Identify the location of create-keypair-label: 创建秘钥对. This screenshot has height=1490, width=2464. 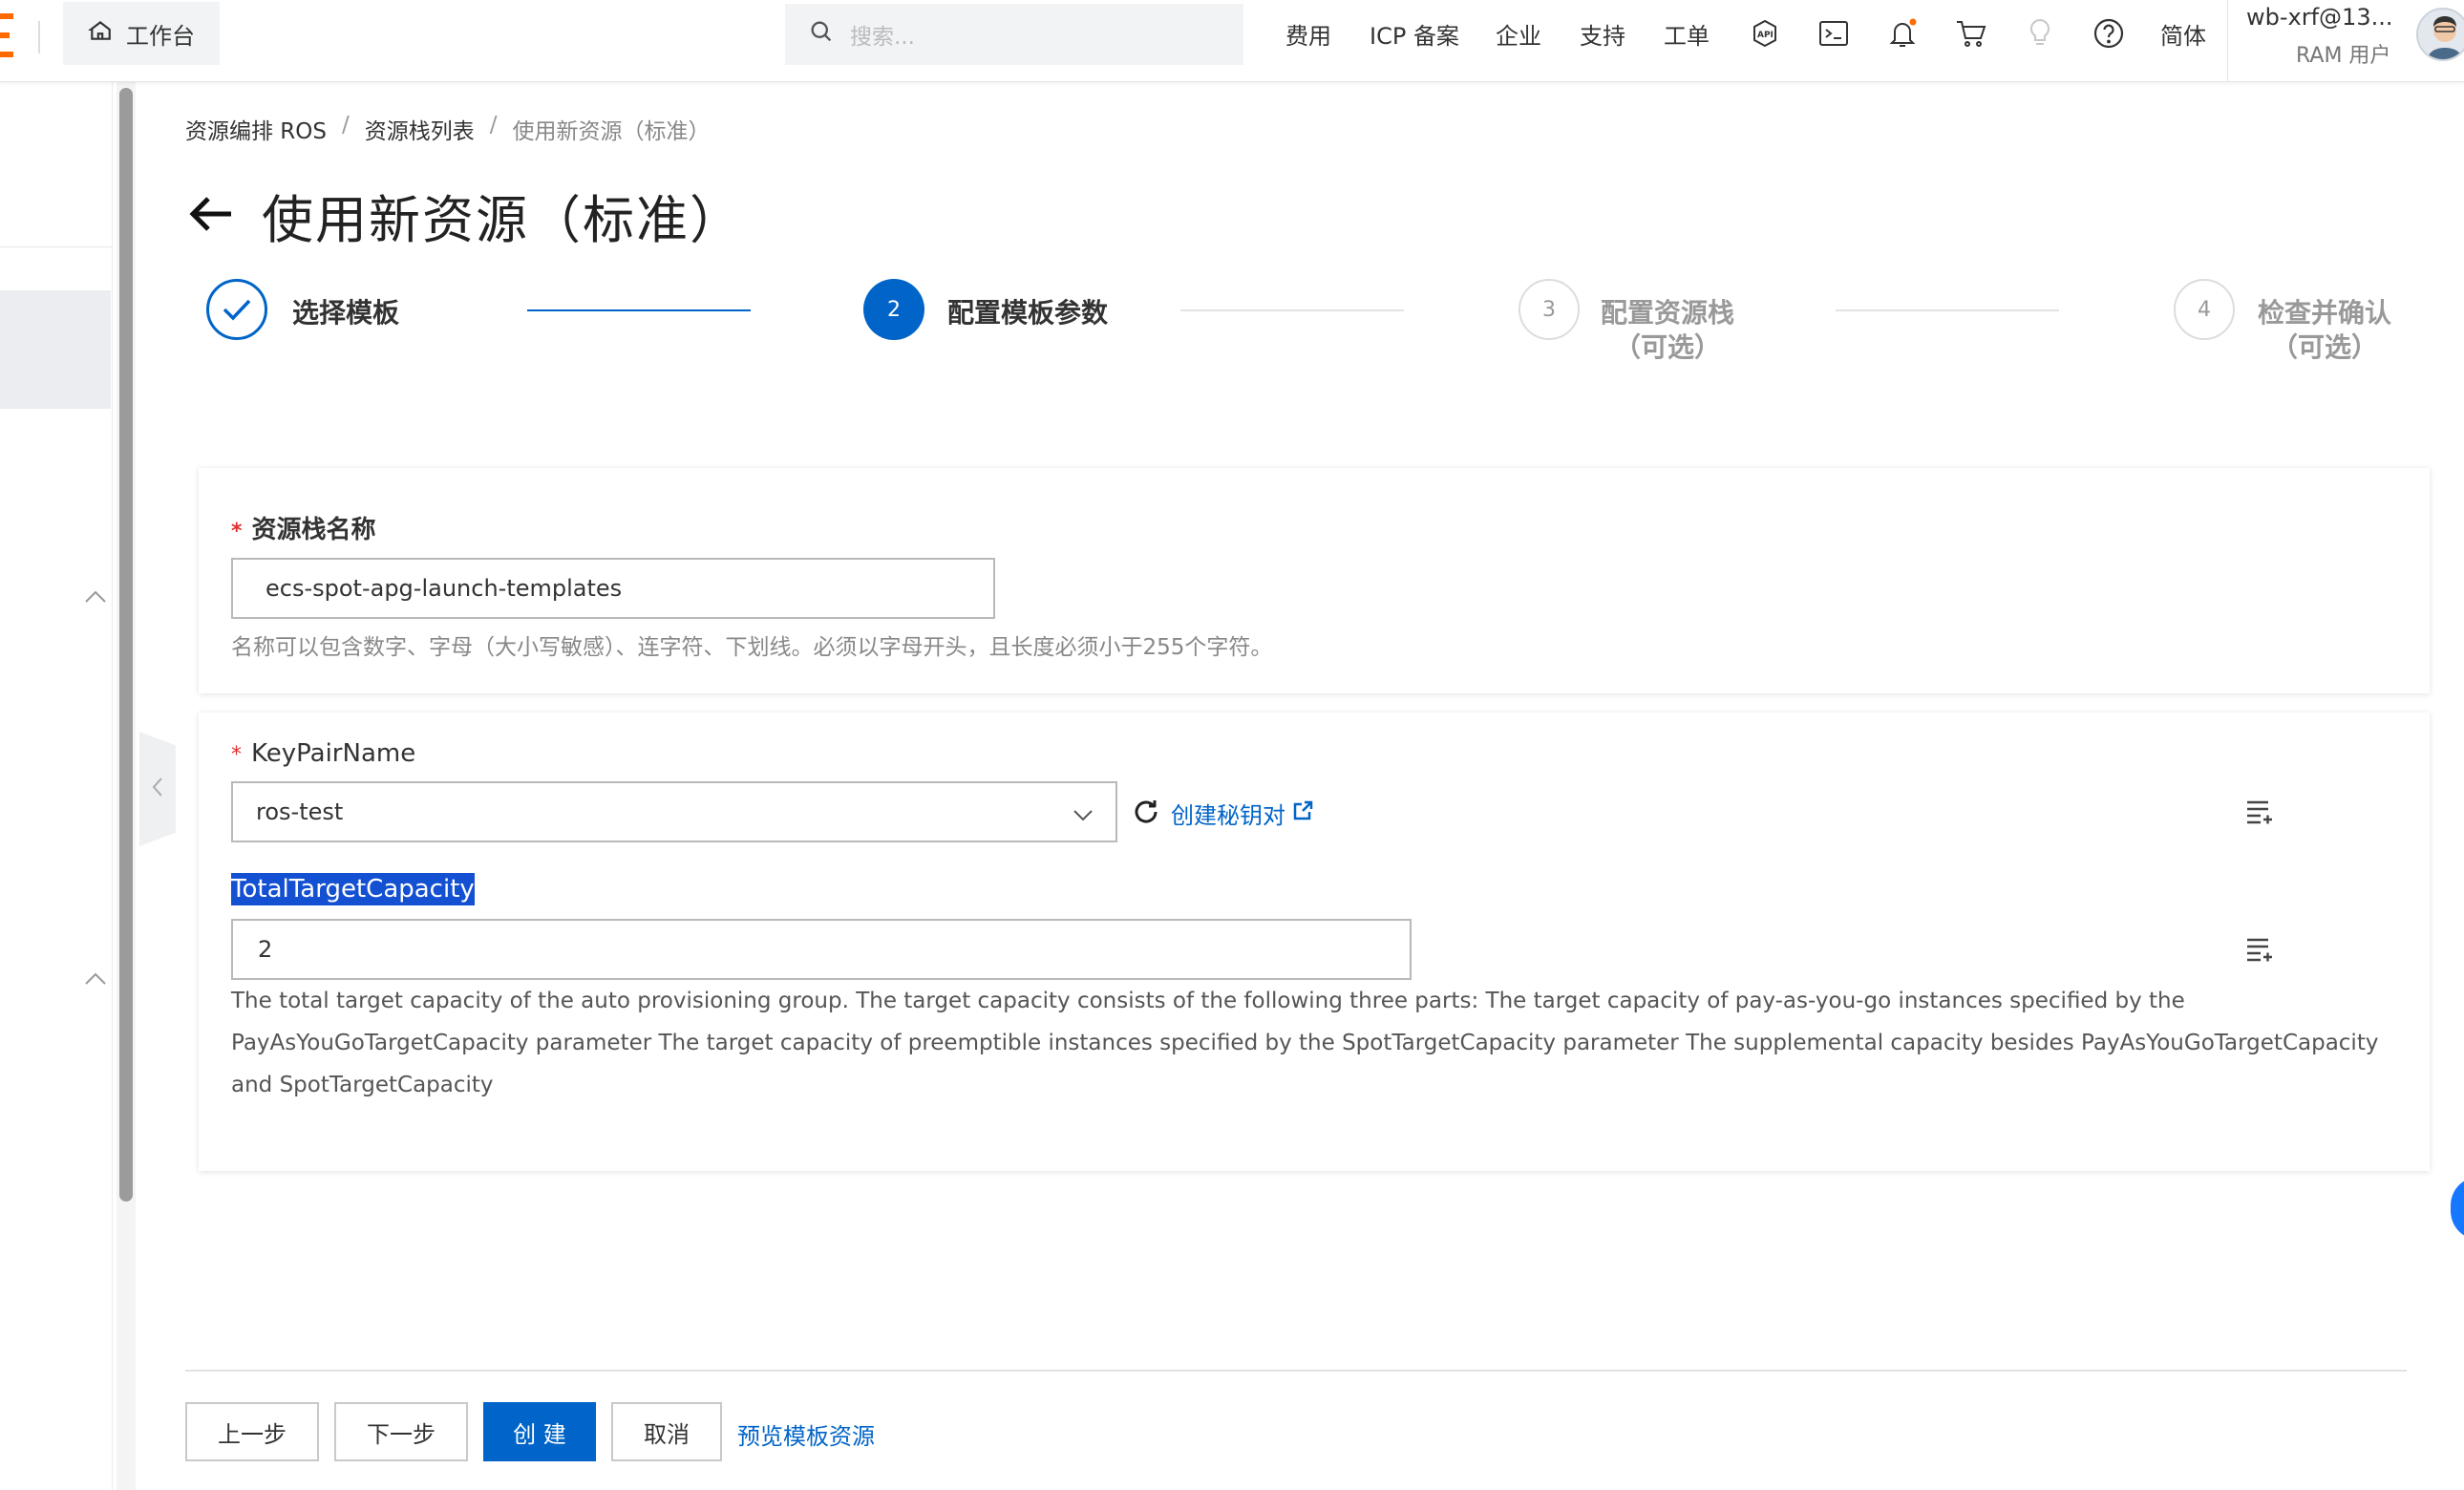
(1228, 815).